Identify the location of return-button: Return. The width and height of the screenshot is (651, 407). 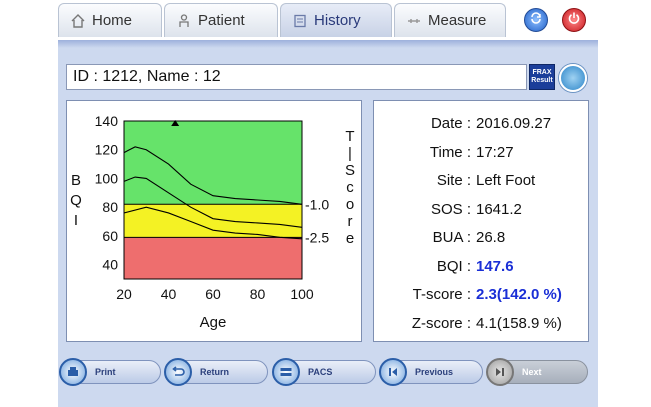
(216, 372).